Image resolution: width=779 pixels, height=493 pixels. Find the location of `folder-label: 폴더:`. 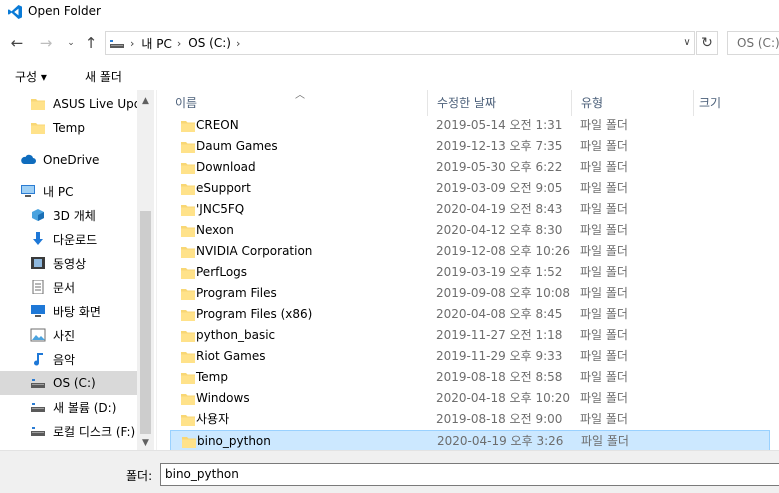

folder-label: 폴더: is located at coordinates (139, 476).